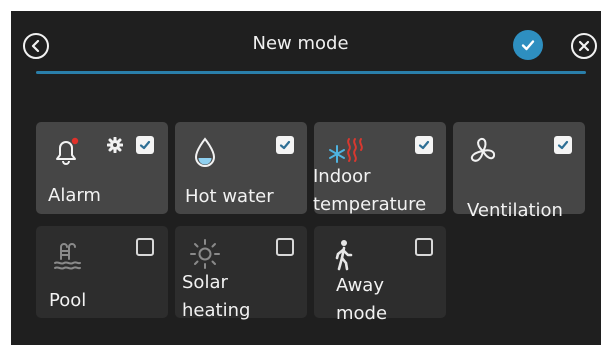 This screenshot has height=345, width=601. What do you see at coordinates (241, 168) in the screenshot?
I see `mode-tile-hot-water: Hot water` at bounding box center [241, 168].